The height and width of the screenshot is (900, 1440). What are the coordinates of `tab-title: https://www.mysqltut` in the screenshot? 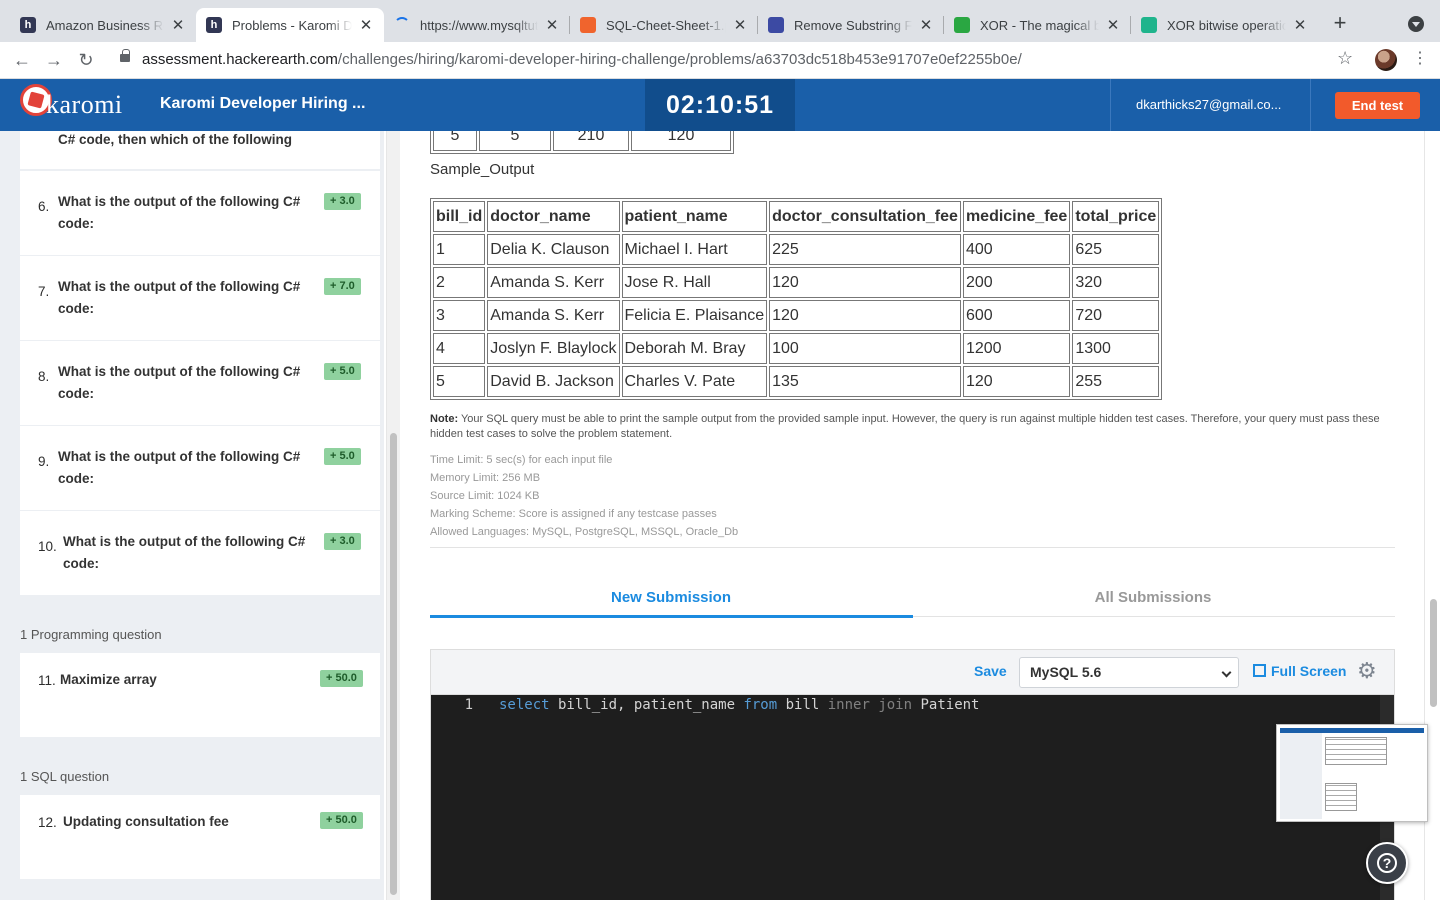 It's located at (479, 25).